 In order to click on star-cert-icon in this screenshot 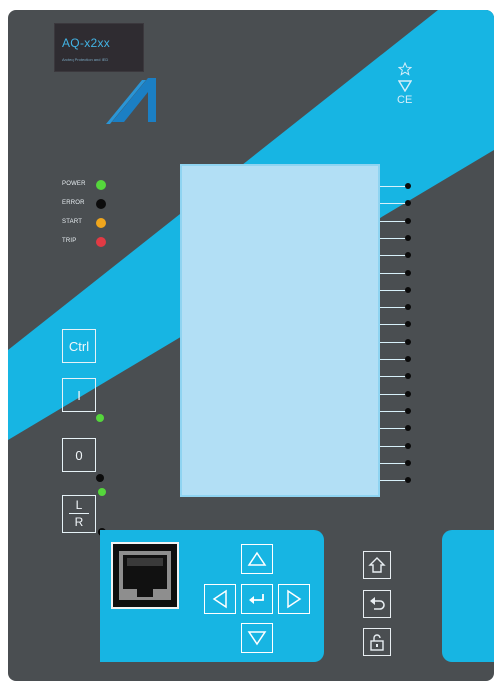, I will do `click(405, 69)`.